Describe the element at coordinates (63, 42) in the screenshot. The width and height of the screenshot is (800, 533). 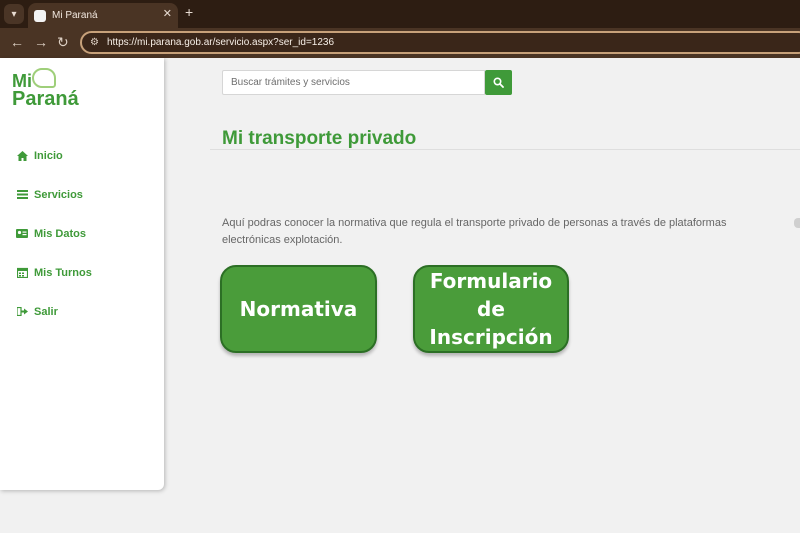
I see `reload-icon: ↻` at that location.